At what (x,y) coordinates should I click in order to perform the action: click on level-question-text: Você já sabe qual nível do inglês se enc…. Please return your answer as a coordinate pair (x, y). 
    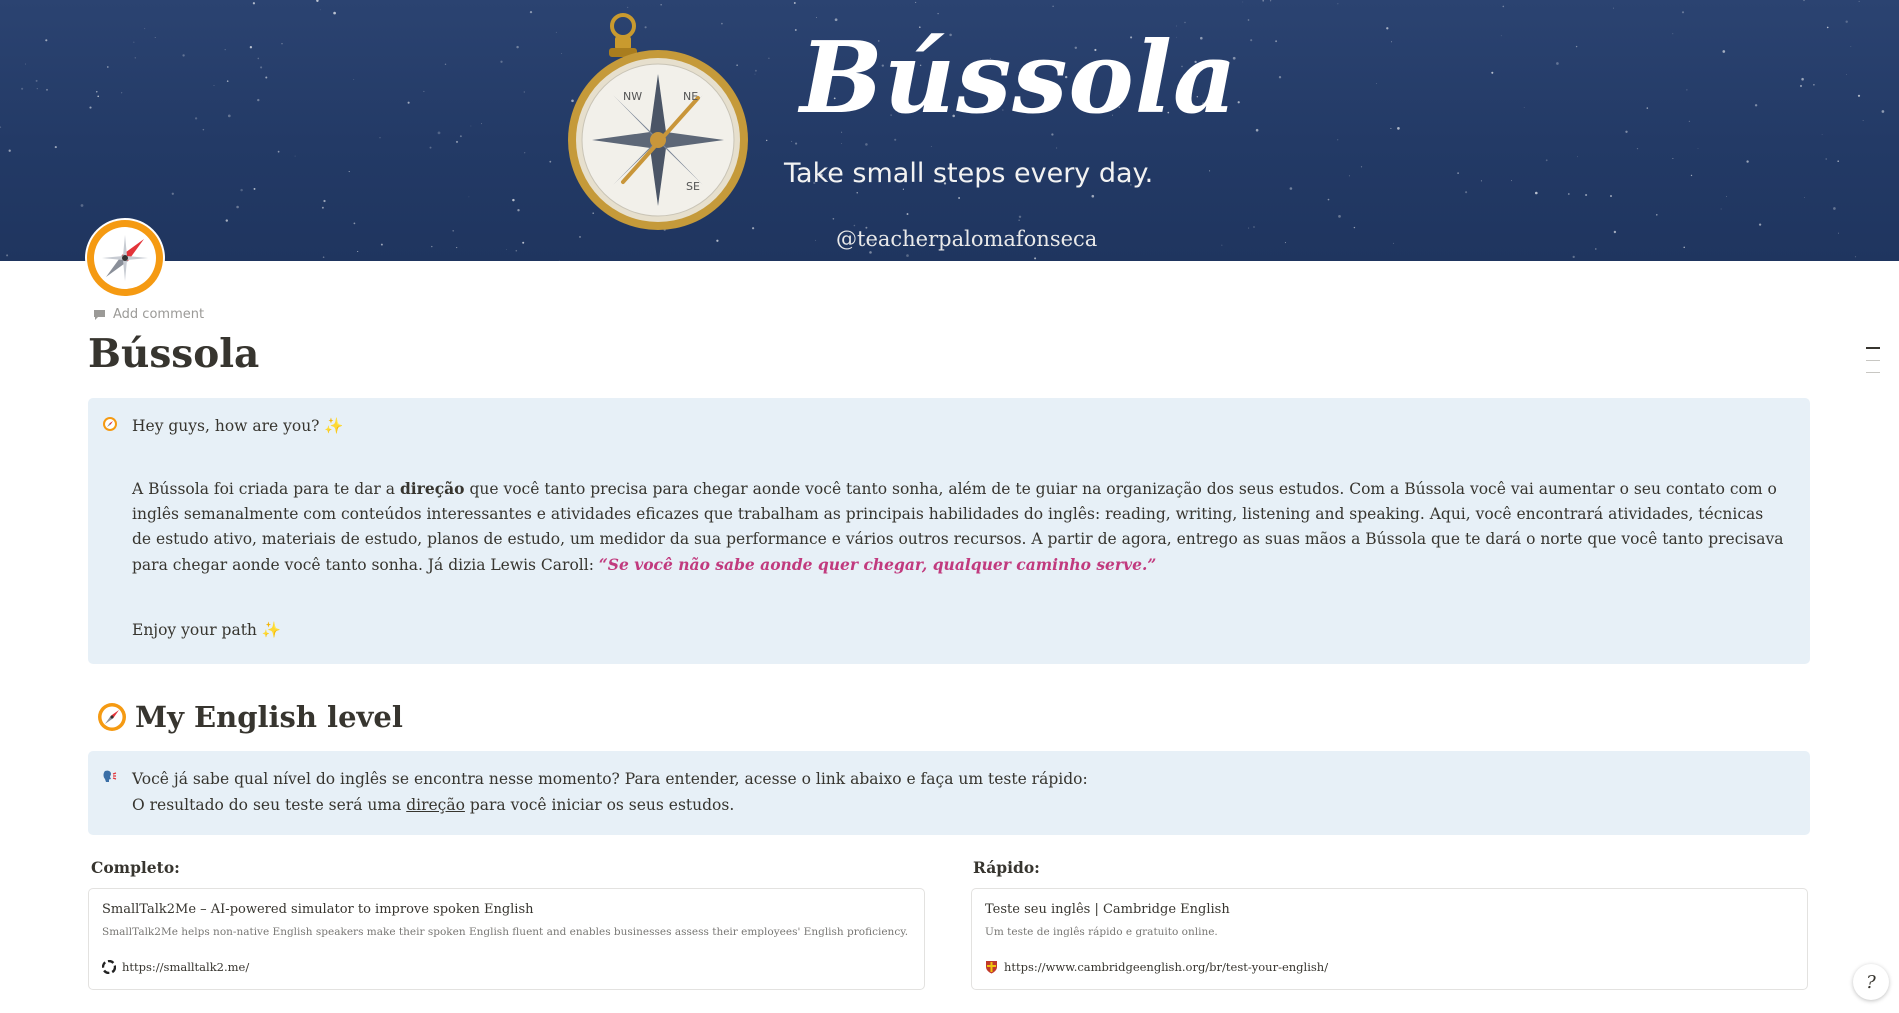
    Looking at the image, I should click on (610, 779).